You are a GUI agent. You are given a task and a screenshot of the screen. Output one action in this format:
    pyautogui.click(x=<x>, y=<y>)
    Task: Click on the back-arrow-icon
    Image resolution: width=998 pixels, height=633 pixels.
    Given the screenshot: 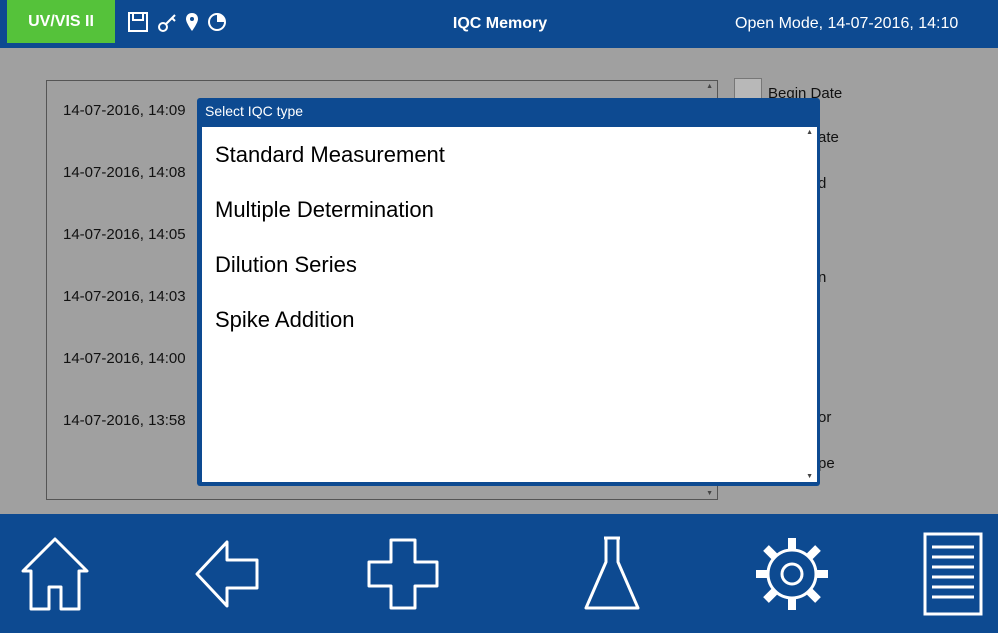 What is the action you would take?
    pyautogui.click(x=227, y=574)
    